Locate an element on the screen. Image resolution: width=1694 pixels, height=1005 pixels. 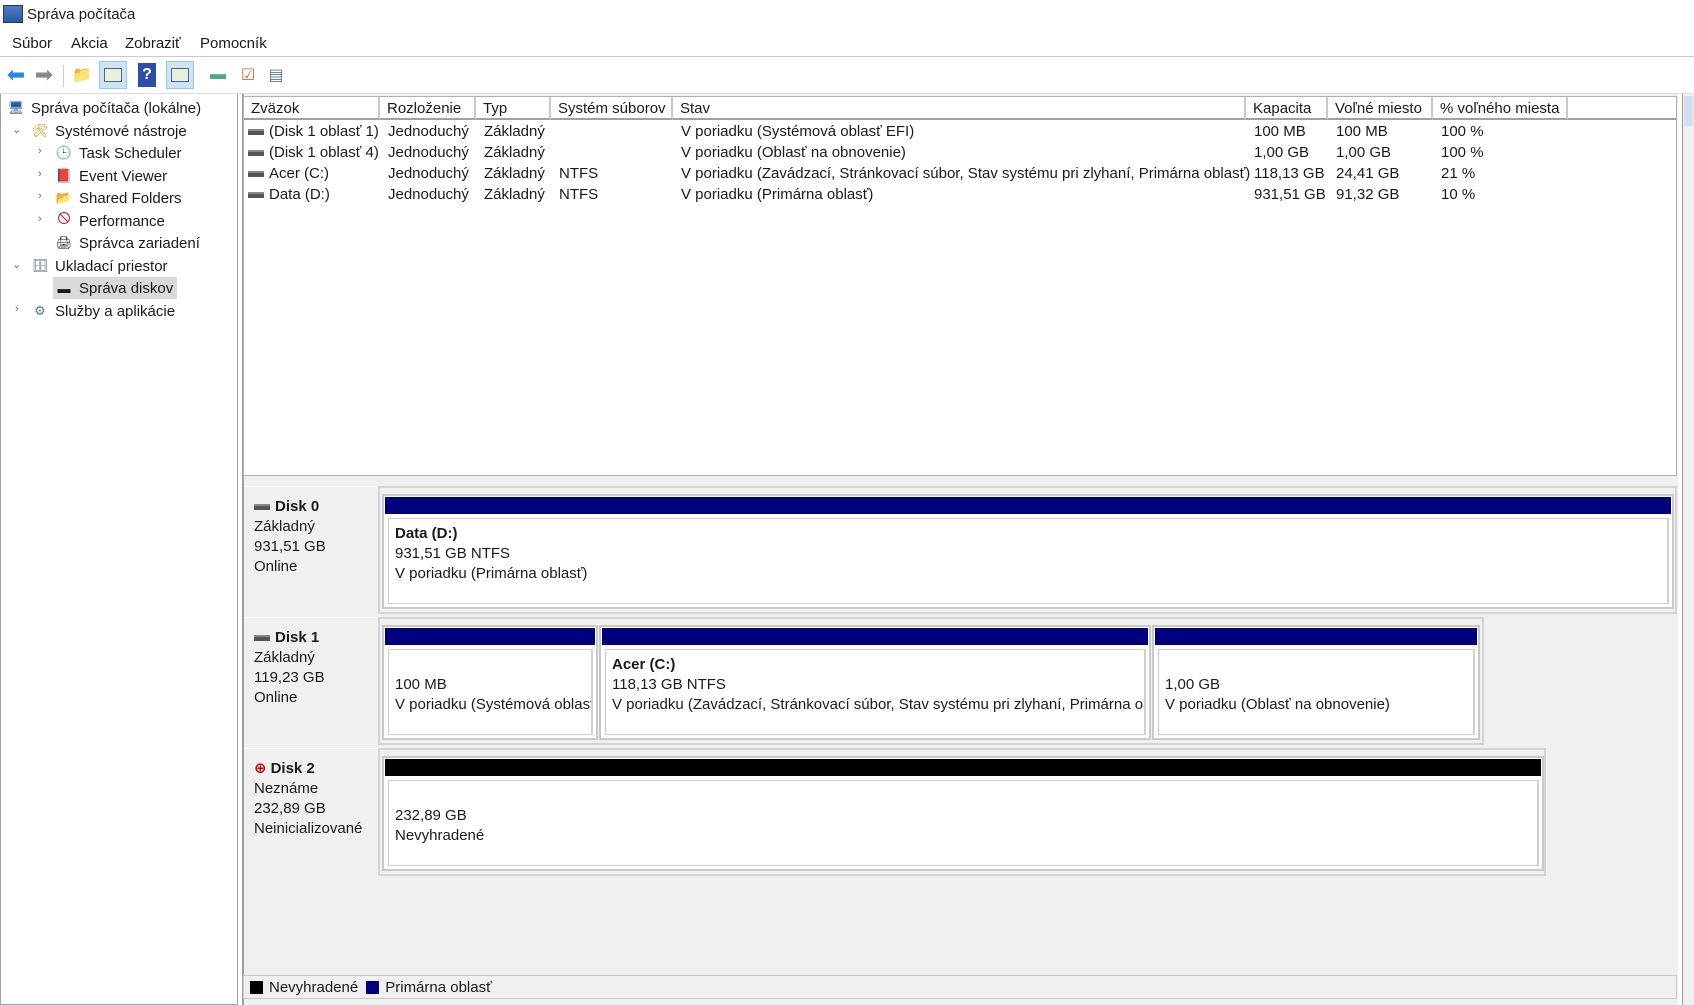
tree-item-shared-folders: 📂 Shared Folders is located at coordinates (118, 198).